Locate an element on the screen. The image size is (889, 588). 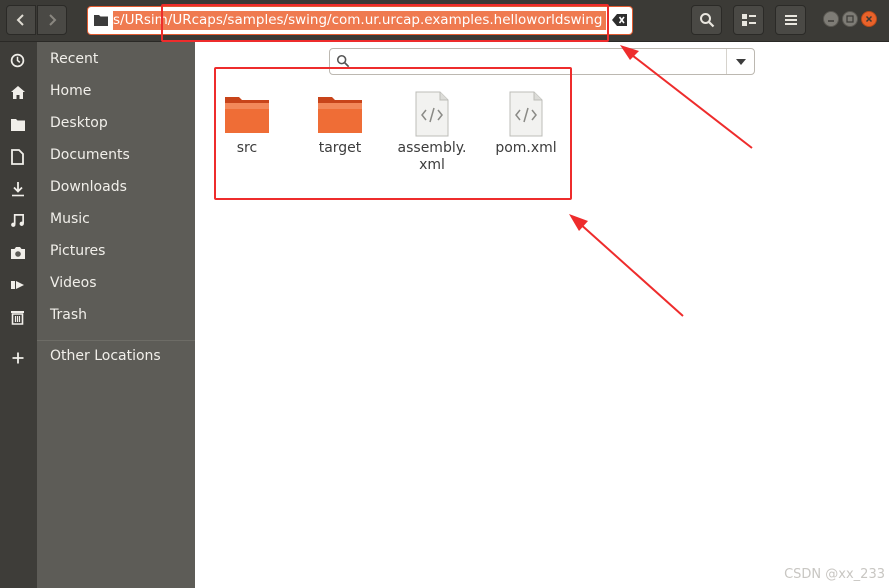
sidebar-item-pictures: Pictures is located at coordinates (97, 252).